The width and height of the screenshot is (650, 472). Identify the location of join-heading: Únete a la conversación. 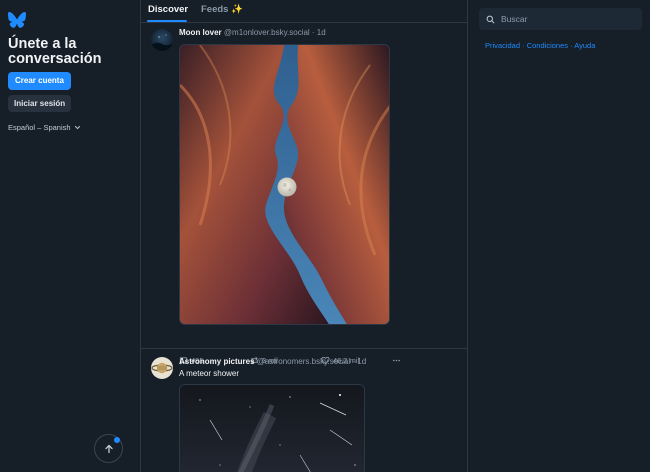
(55, 51).